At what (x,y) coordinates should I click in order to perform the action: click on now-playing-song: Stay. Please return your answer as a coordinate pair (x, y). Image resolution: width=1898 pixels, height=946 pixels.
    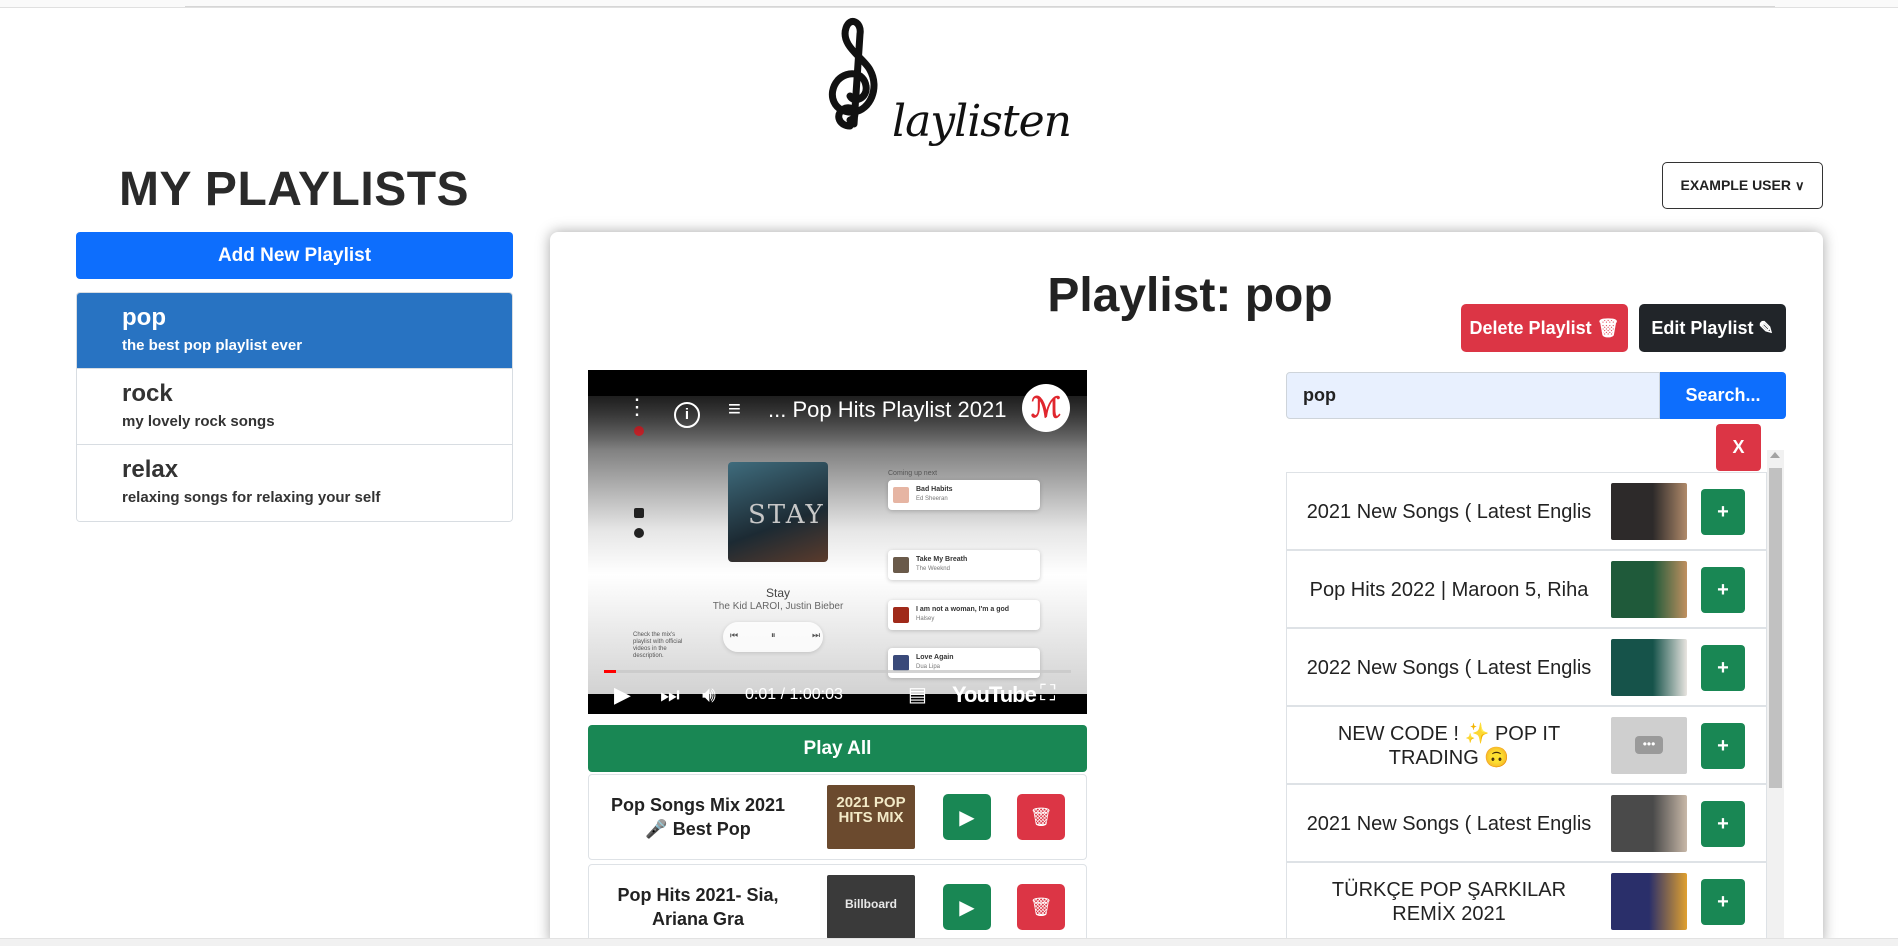
    Looking at the image, I should click on (777, 593).